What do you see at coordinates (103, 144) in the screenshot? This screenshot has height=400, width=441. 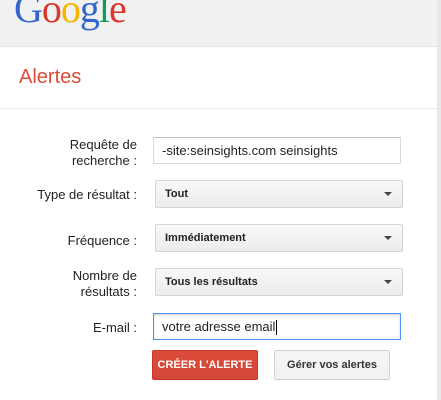 I see `query-label-line1: Requête de` at bounding box center [103, 144].